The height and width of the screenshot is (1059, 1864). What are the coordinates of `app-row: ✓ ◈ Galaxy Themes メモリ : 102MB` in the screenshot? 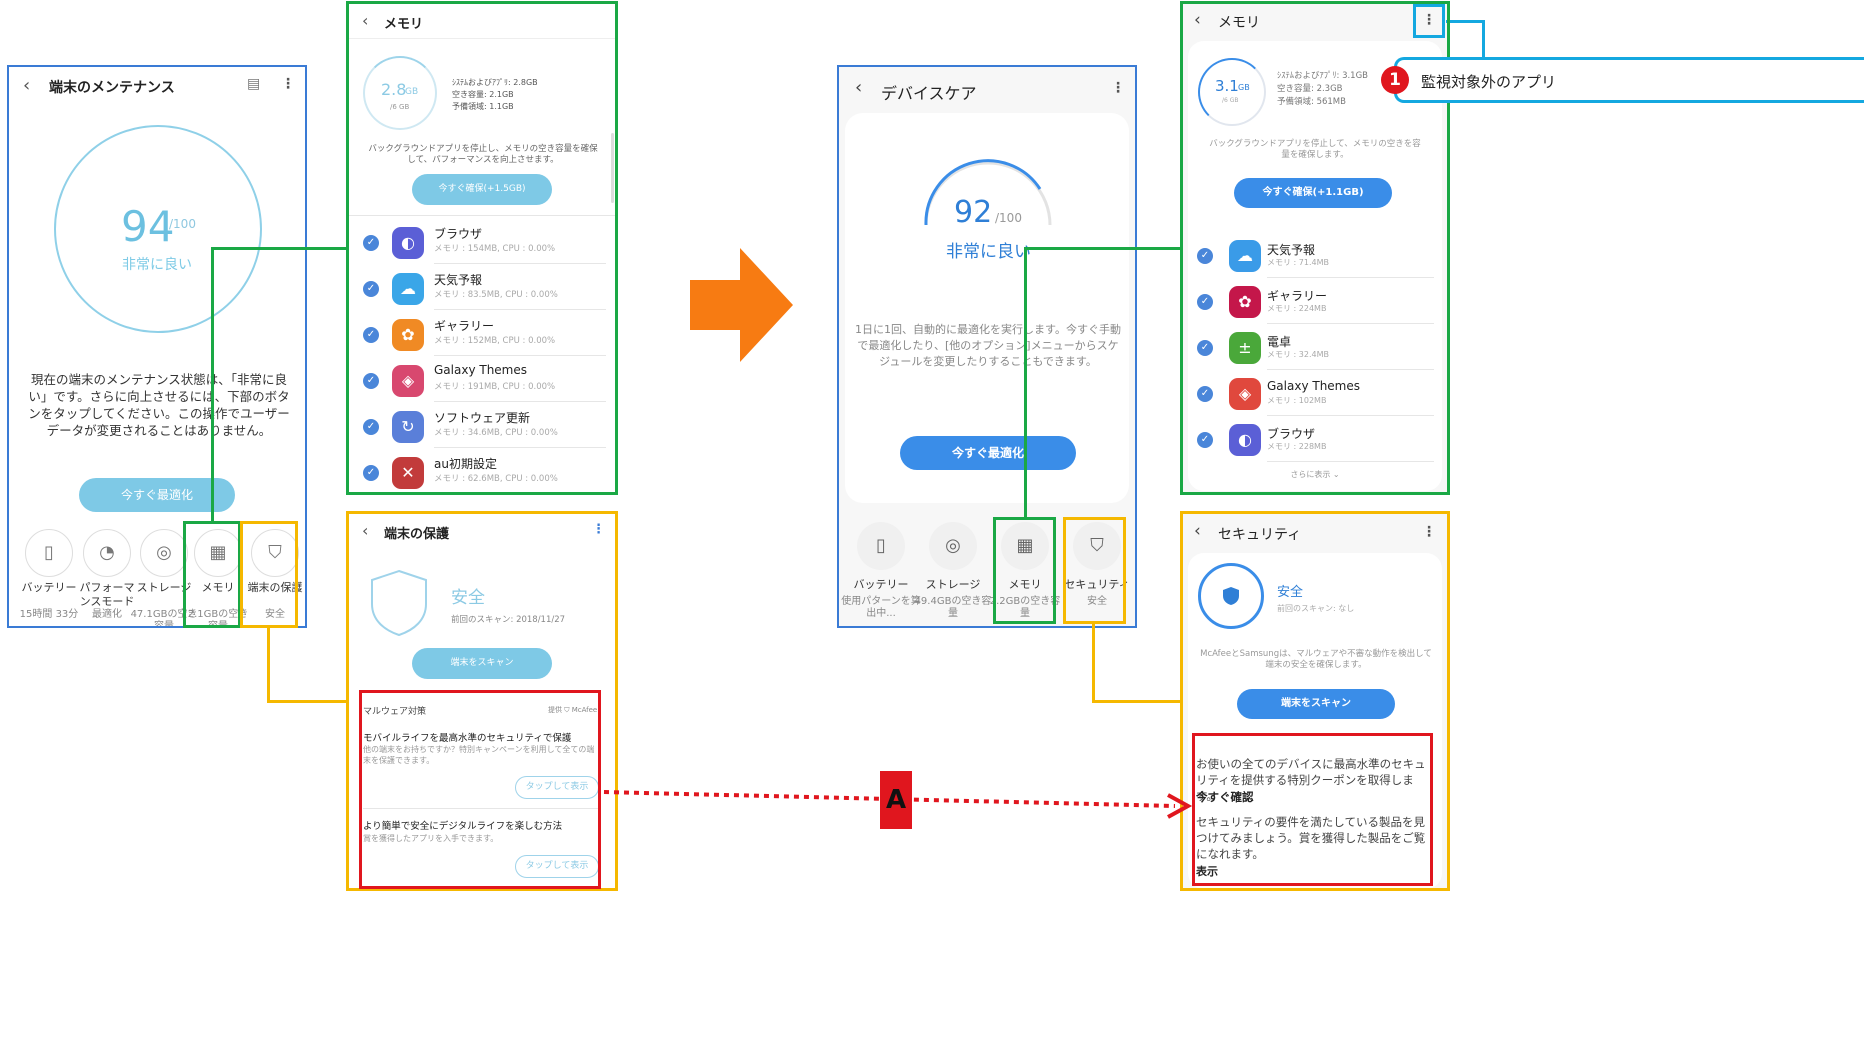 It's located at (1315, 399).